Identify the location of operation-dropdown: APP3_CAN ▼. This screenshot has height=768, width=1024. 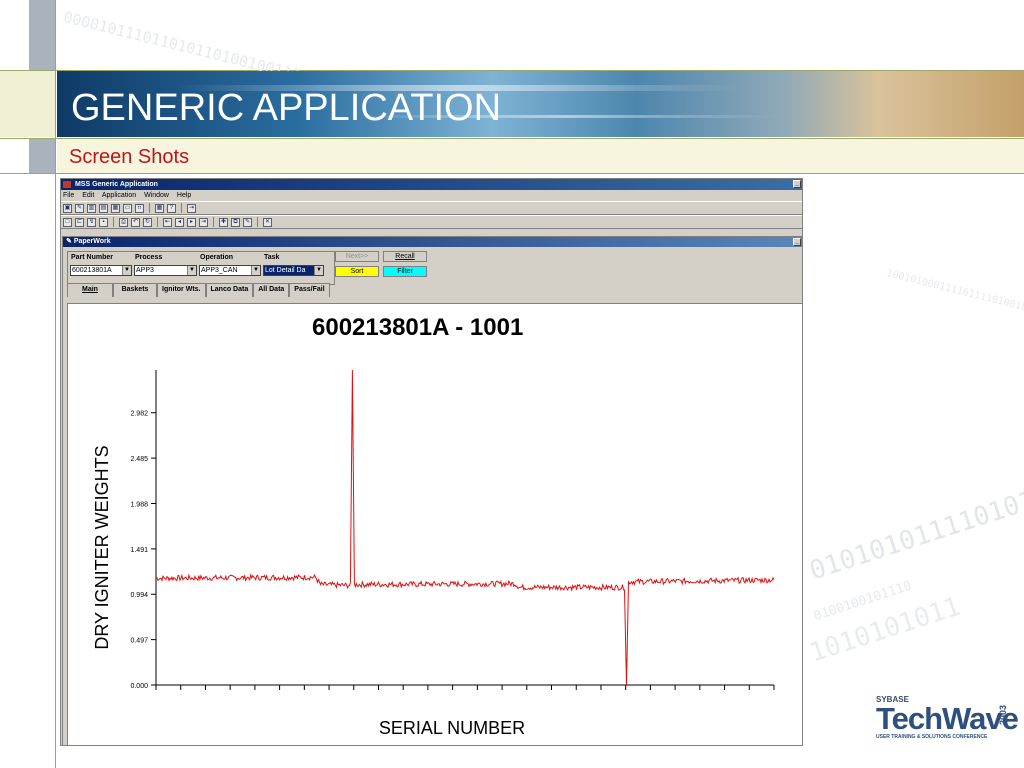
(230, 270).